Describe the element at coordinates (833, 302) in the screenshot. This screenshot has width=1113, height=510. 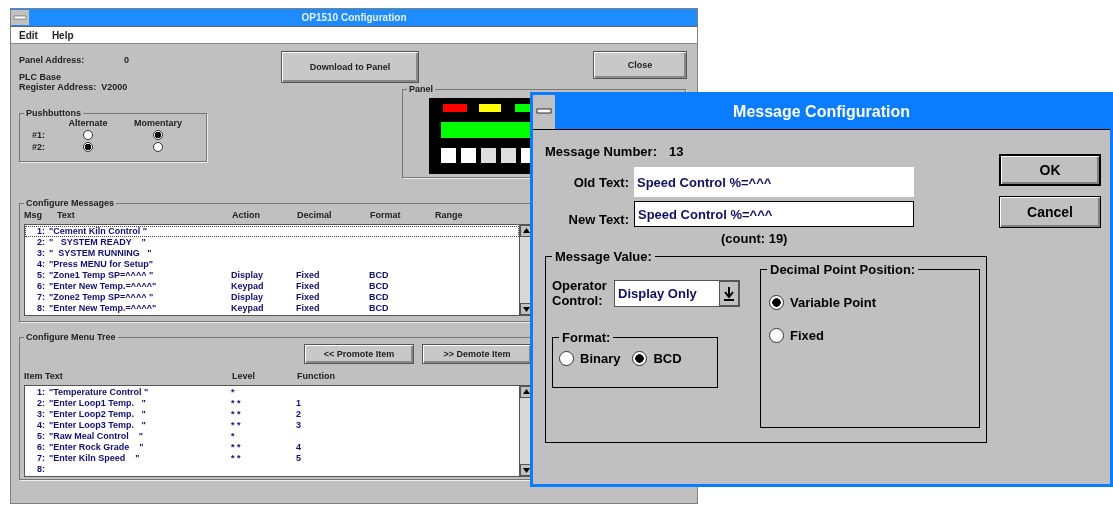
I see `option-label: Variable Point` at that location.